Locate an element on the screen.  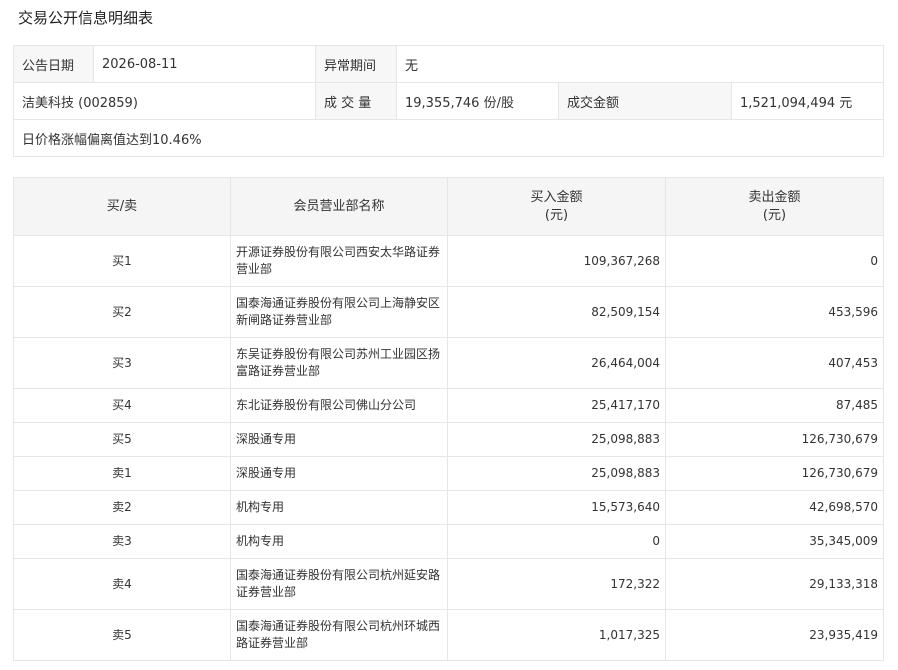
table-row: 买4 东北证券股份有限公司佛山分公司 25,417,170 87,485 is located at coordinates (448, 405).